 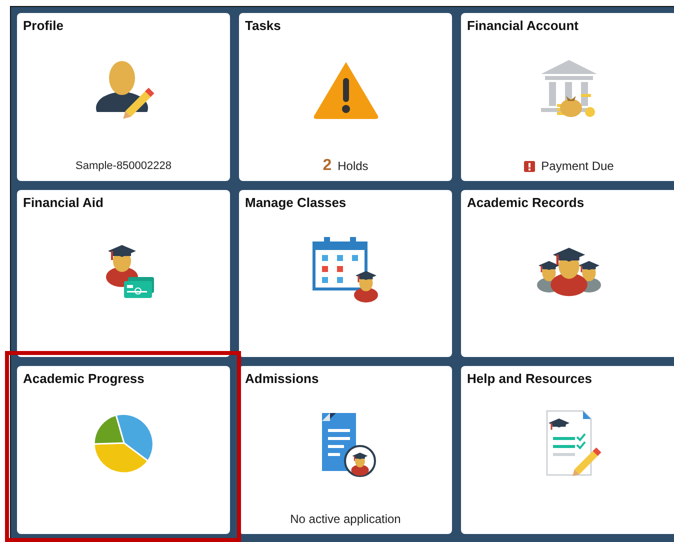 What do you see at coordinates (567, 97) in the screenshot?
I see `tile: Financial Account Payment Due` at bounding box center [567, 97].